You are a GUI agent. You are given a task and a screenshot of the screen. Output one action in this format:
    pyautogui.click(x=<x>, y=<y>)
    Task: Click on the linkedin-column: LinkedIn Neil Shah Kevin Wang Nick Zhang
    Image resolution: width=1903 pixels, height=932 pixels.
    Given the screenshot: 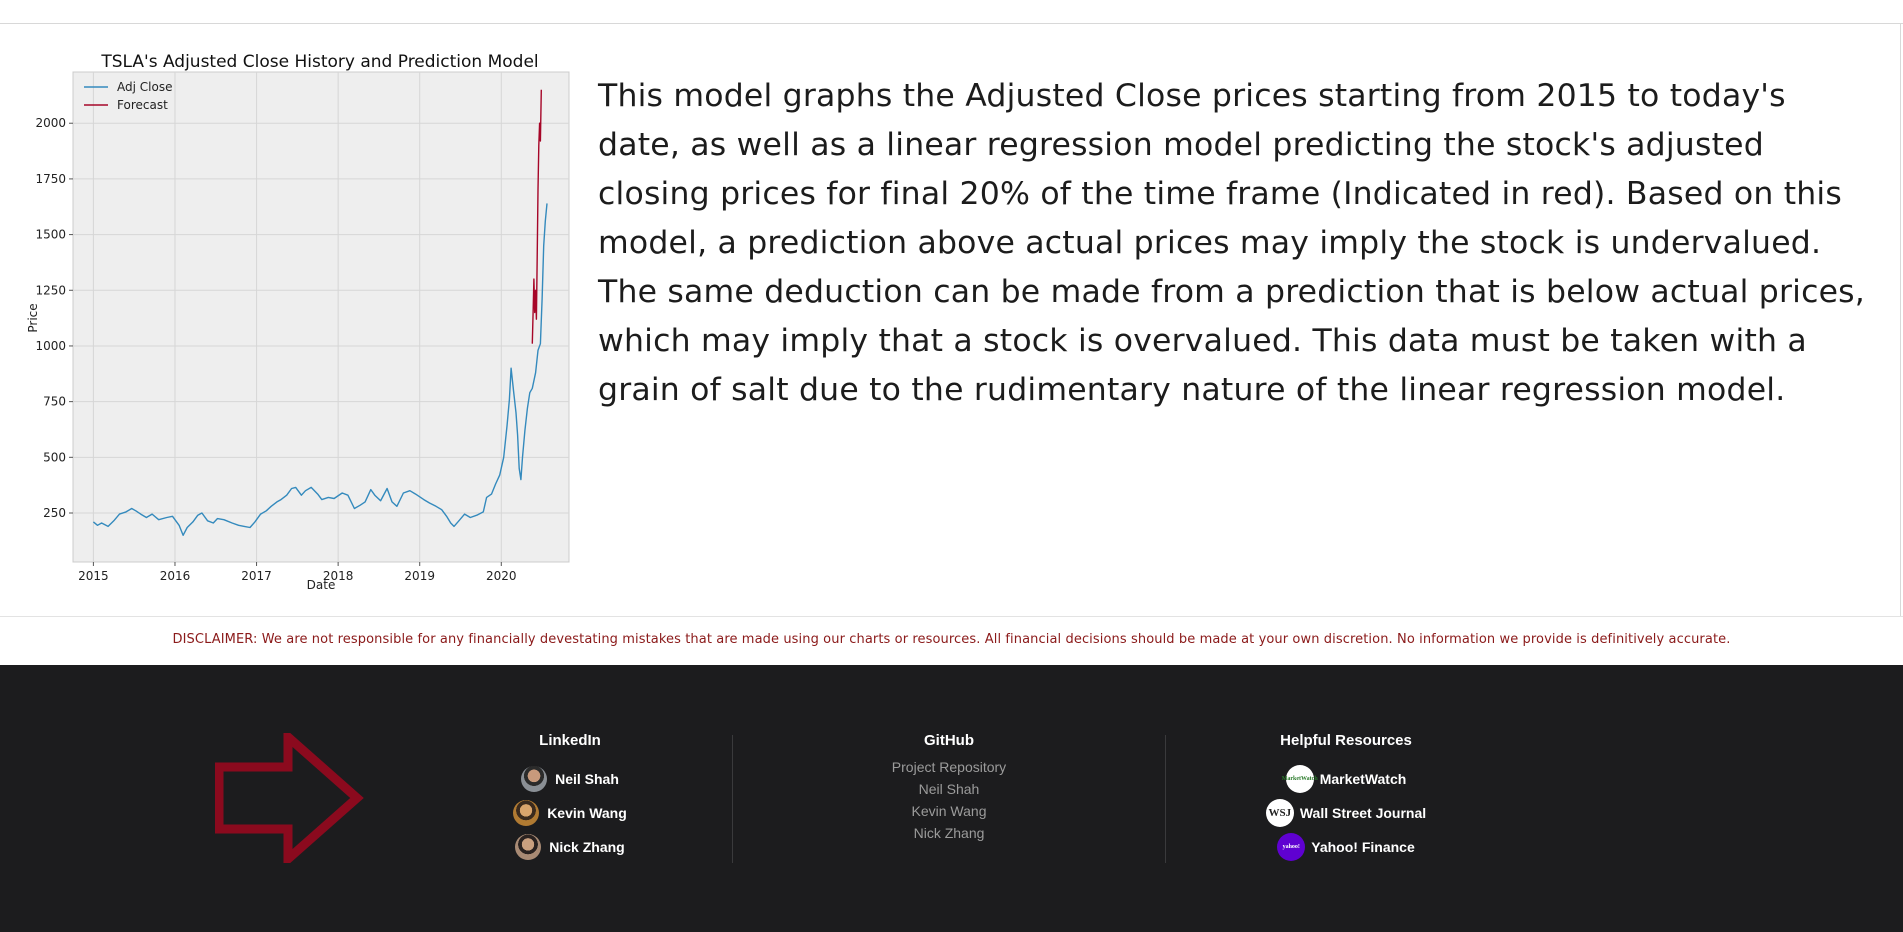 What is the action you would take?
    pyautogui.click(x=570, y=798)
    